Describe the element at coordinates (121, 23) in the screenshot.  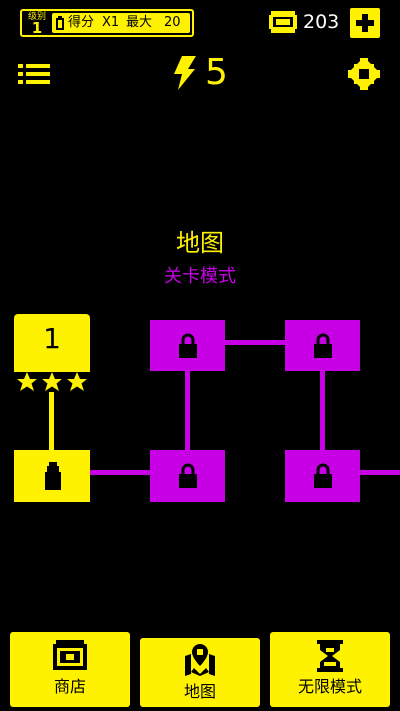
I see `score-bar: 得分 X1 最大 20` at that location.